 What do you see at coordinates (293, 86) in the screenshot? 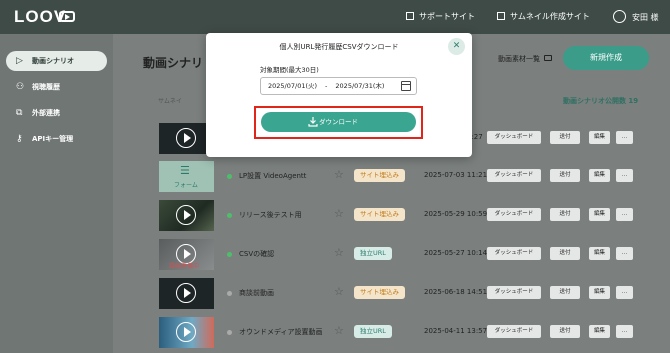
I see `start-date: 2025/07/01(火)` at bounding box center [293, 86].